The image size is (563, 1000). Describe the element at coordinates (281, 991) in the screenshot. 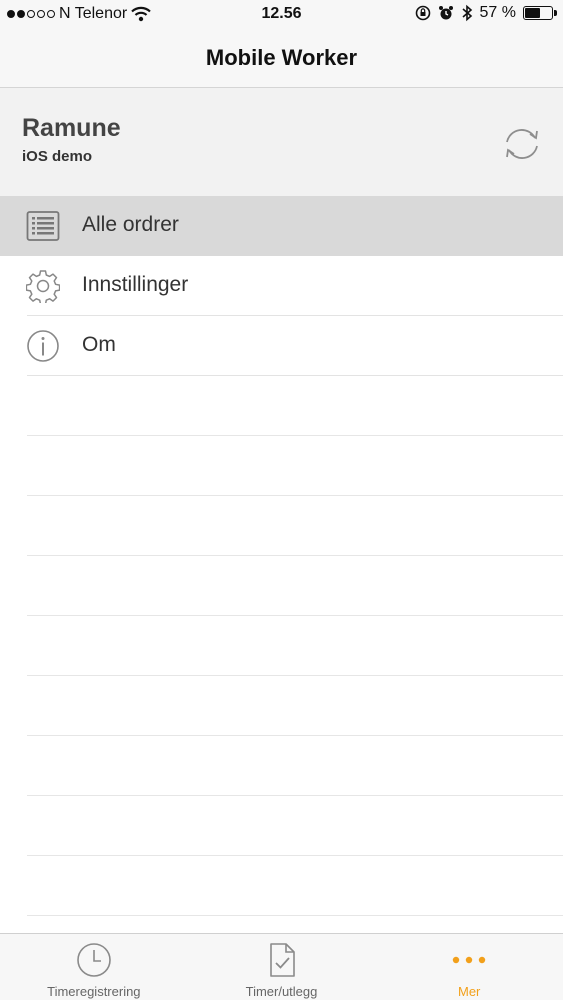

I see `tab-label: Timer/utlegg` at that location.